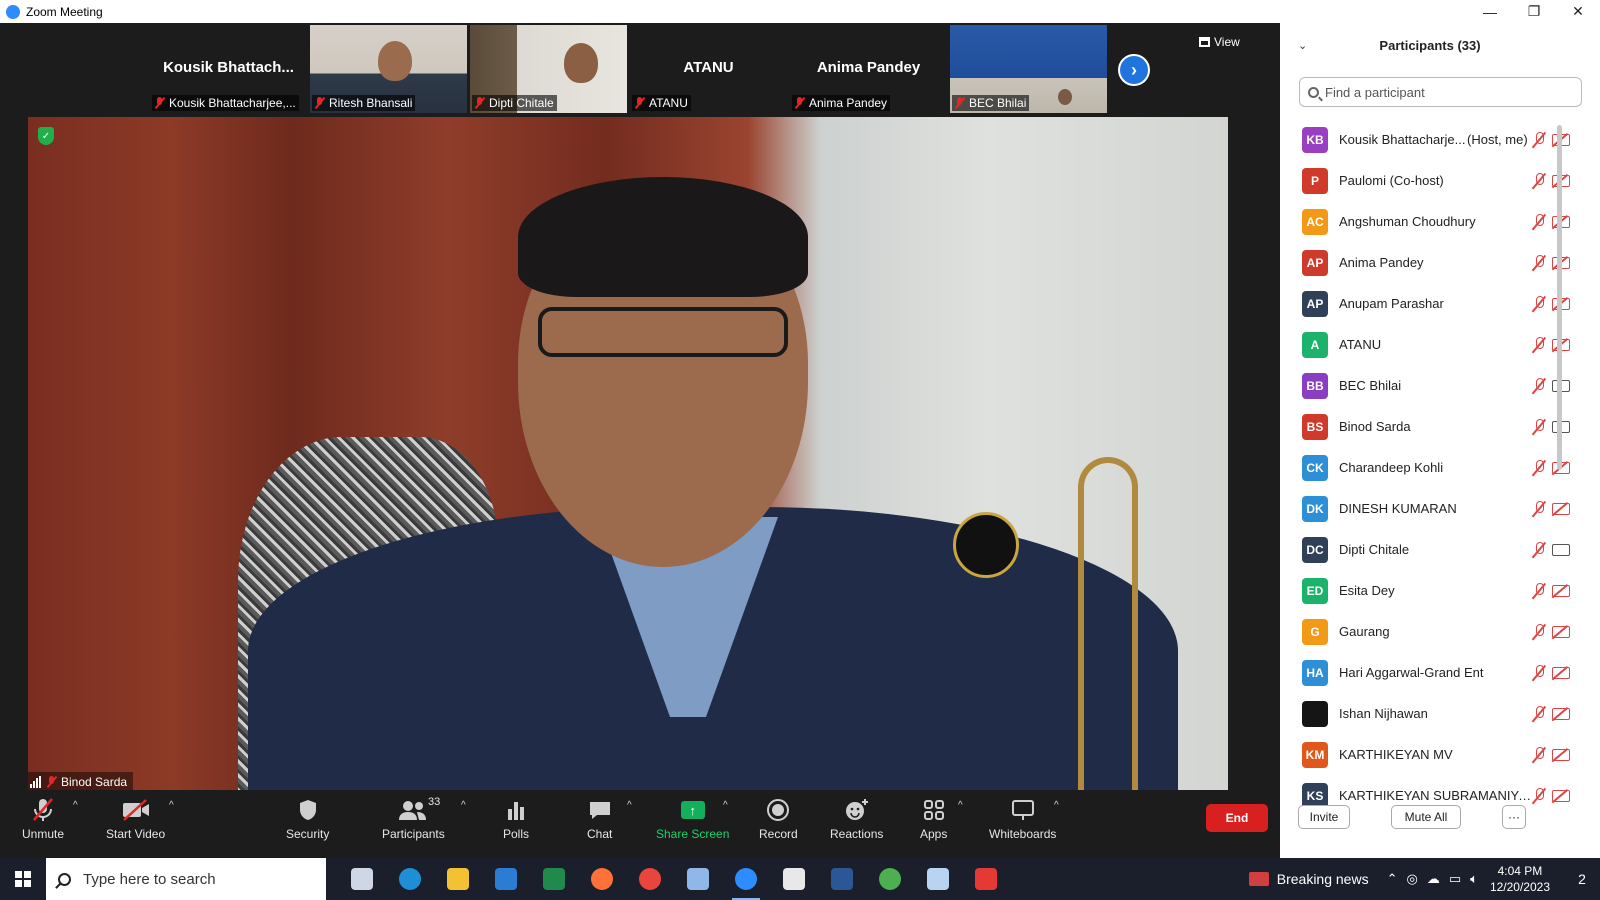  What do you see at coordinates (46, 136) in the screenshot?
I see `encryption-shield-icon: ✓` at bounding box center [46, 136].